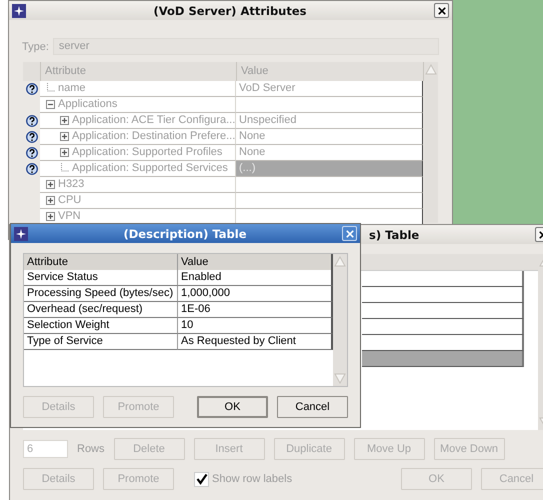 This screenshot has width=543, height=500. I want to click on attribute-name: VPN, so click(69, 216).